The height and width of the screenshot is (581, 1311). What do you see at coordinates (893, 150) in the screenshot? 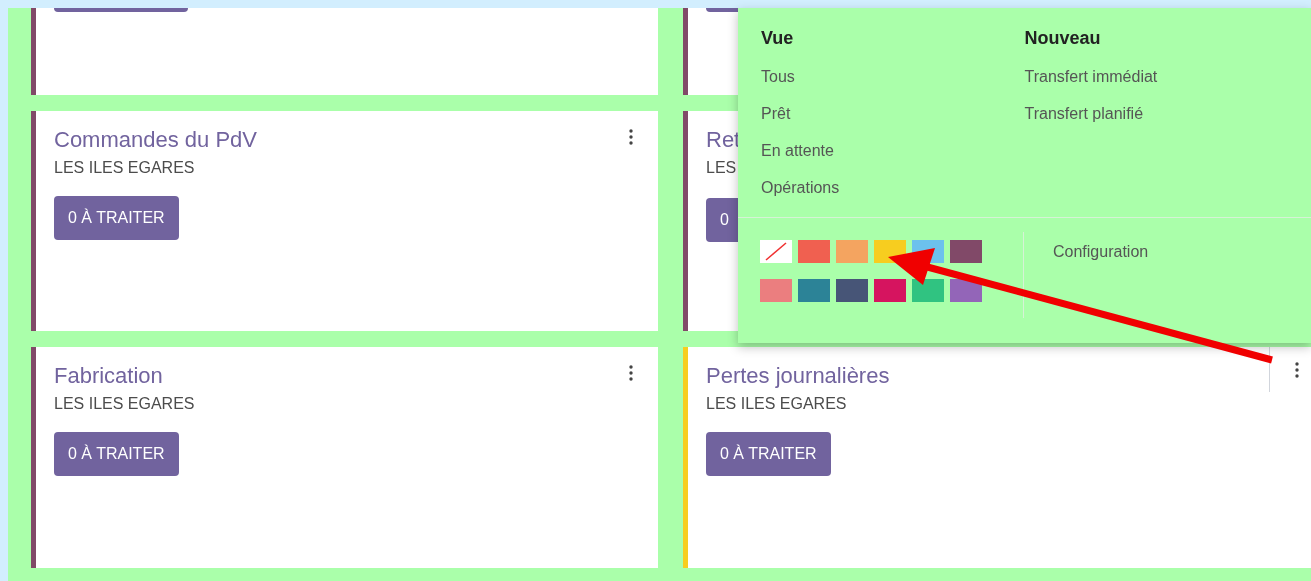
I see `menu-item: En attente` at bounding box center [893, 150].